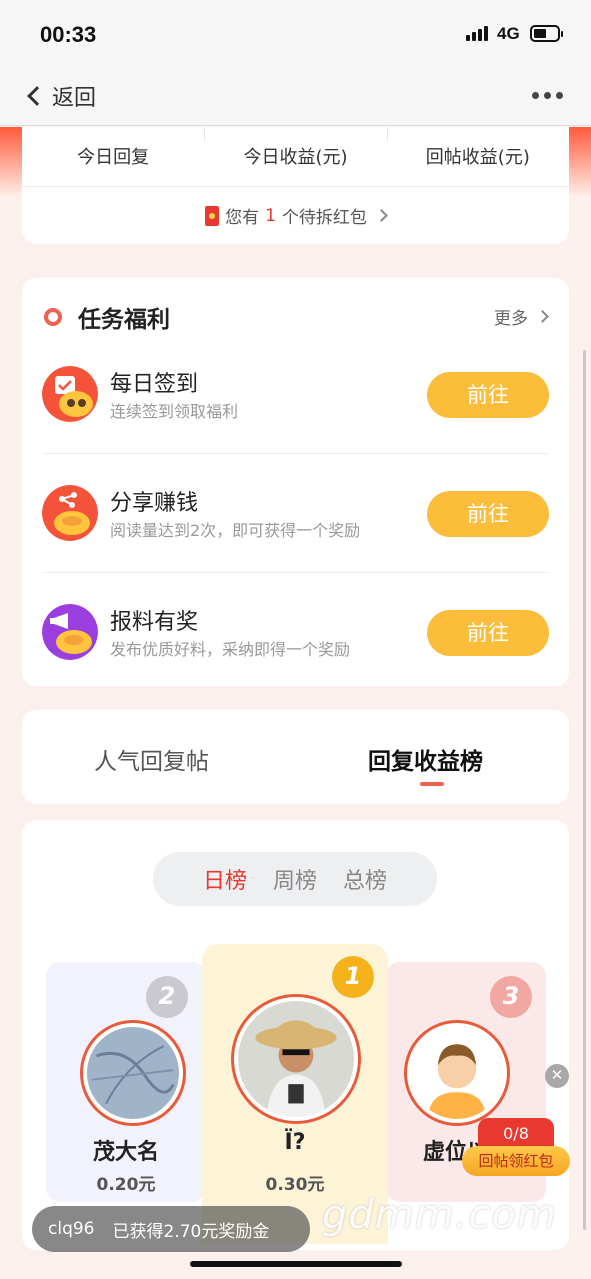 Image resolution: width=591 pixels, height=1279 pixels. I want to click on more-options-icon, so click(547, 95).